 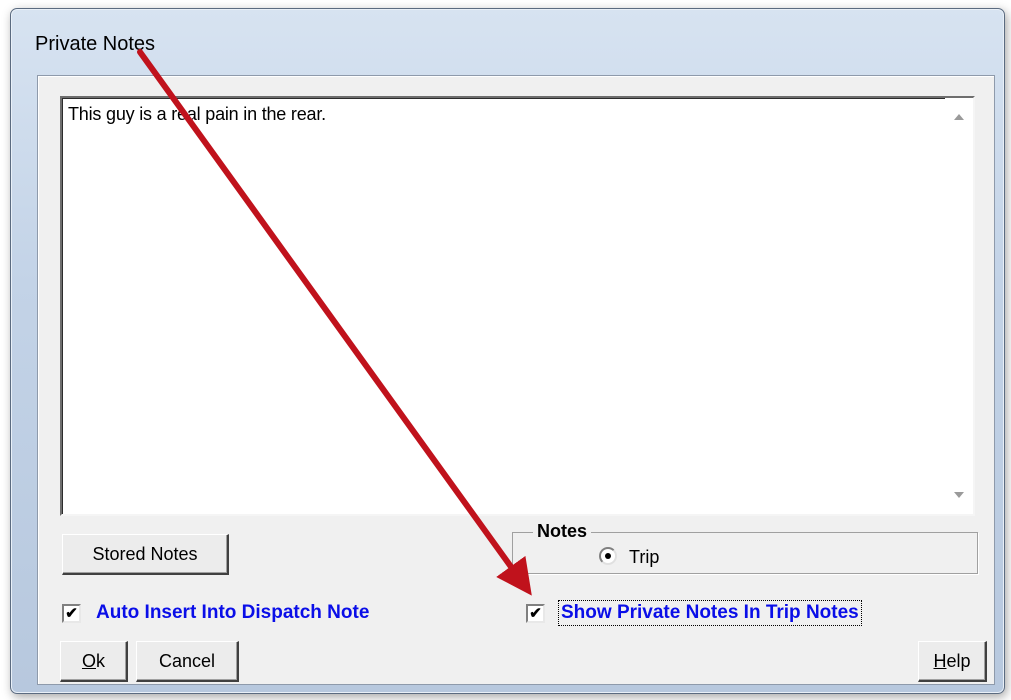 What do you see at coordinates (88, 660) in the screenshot?
I see `ok-accelerator: O` at bounding box center [88, 660].